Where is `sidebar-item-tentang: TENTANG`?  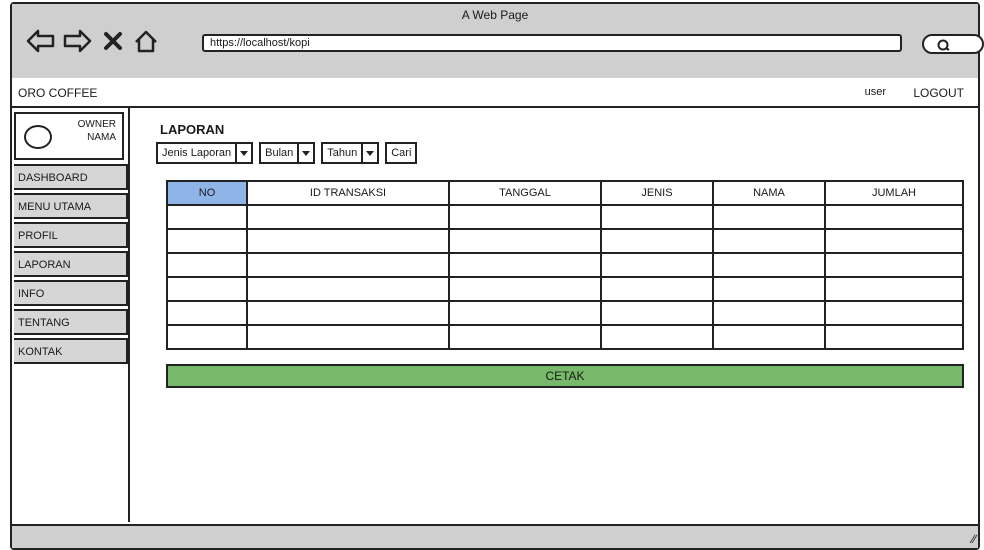
sidebar-item-tentang: TENTANG is located at coordinates (71, 322).